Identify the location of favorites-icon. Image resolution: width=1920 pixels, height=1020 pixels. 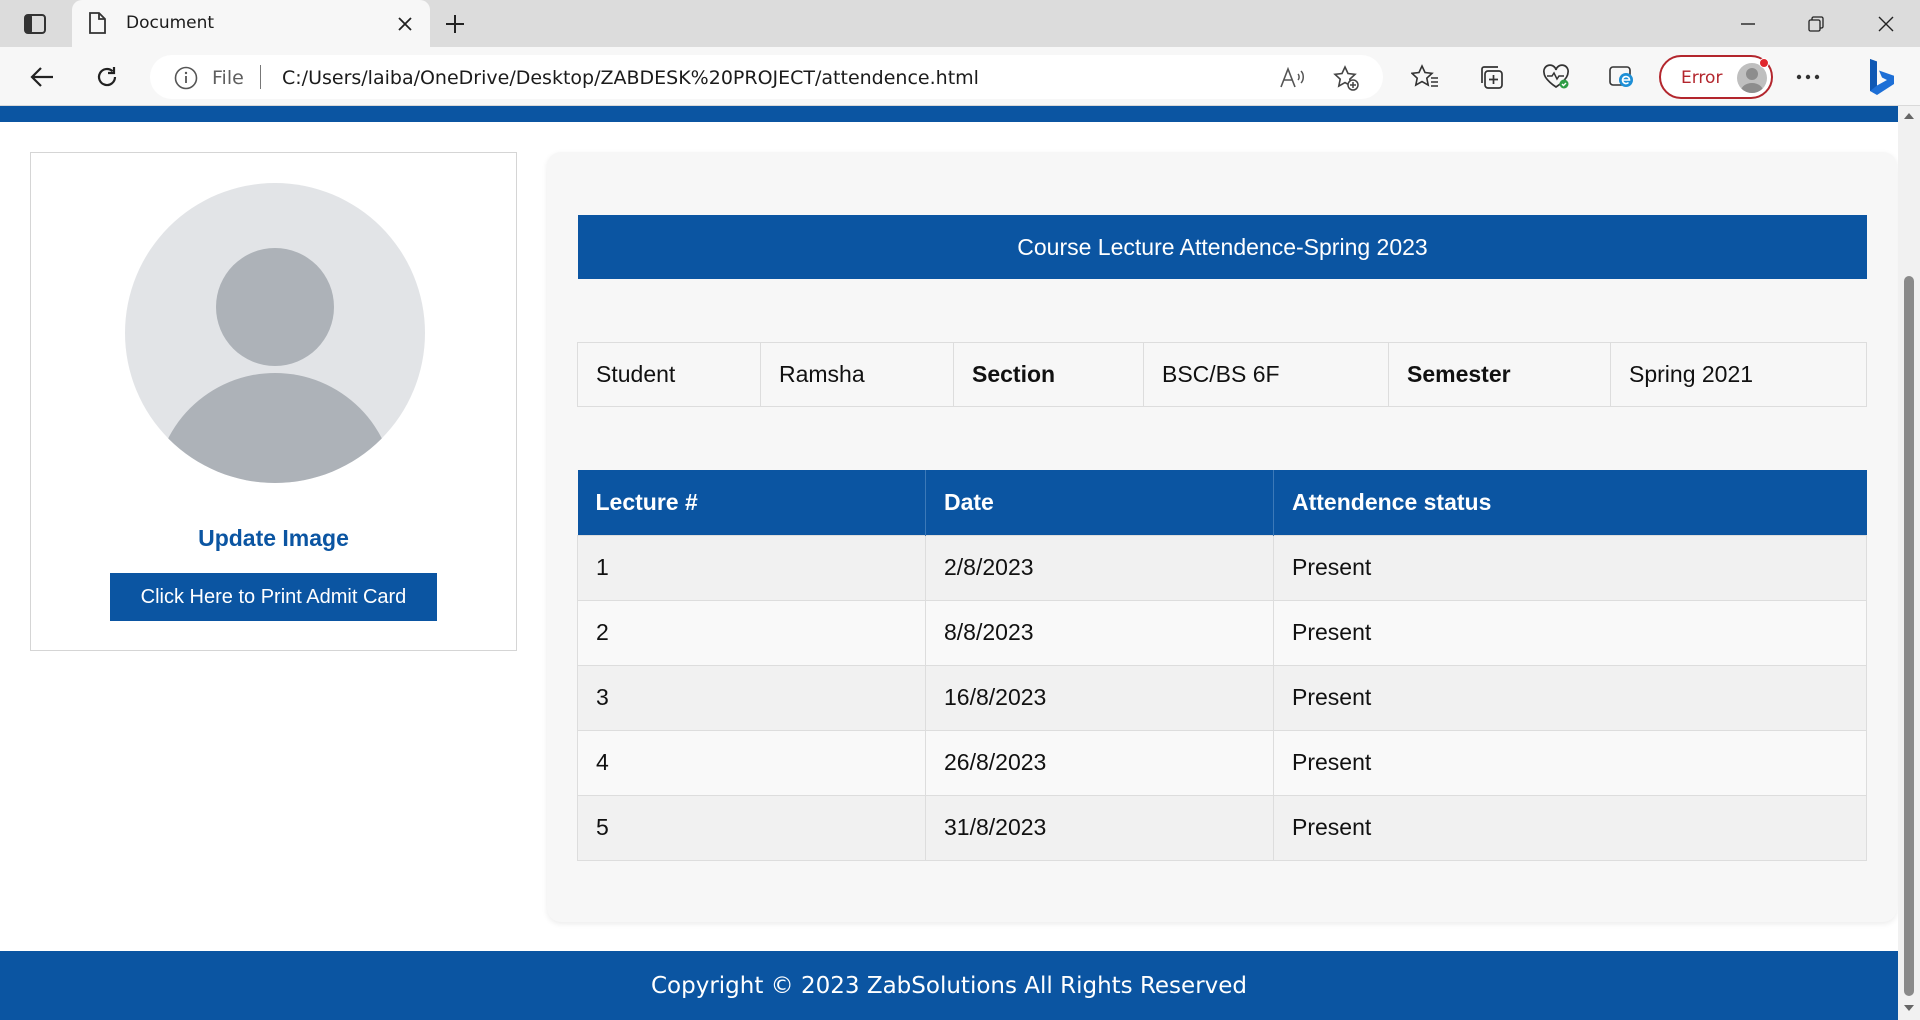
(1425, 77).